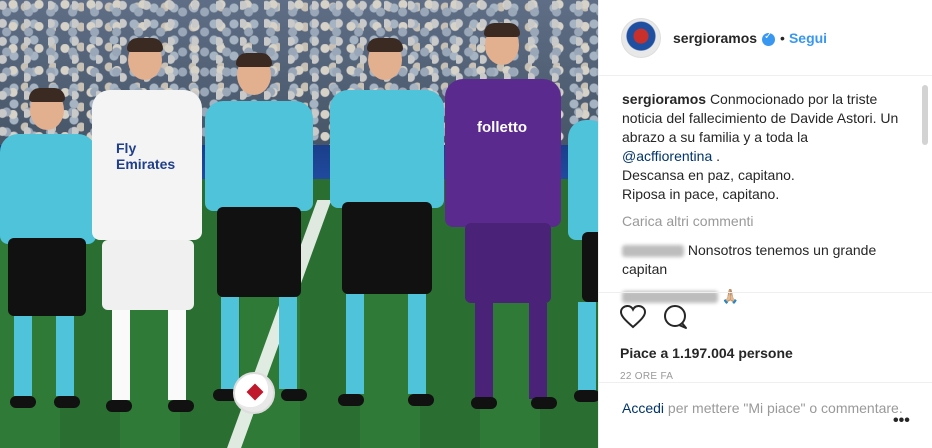 The height and width of the screenshot is (448, 932). I want to click on caption-line-2: Descansa en paz, capitano., so click(708, 175).